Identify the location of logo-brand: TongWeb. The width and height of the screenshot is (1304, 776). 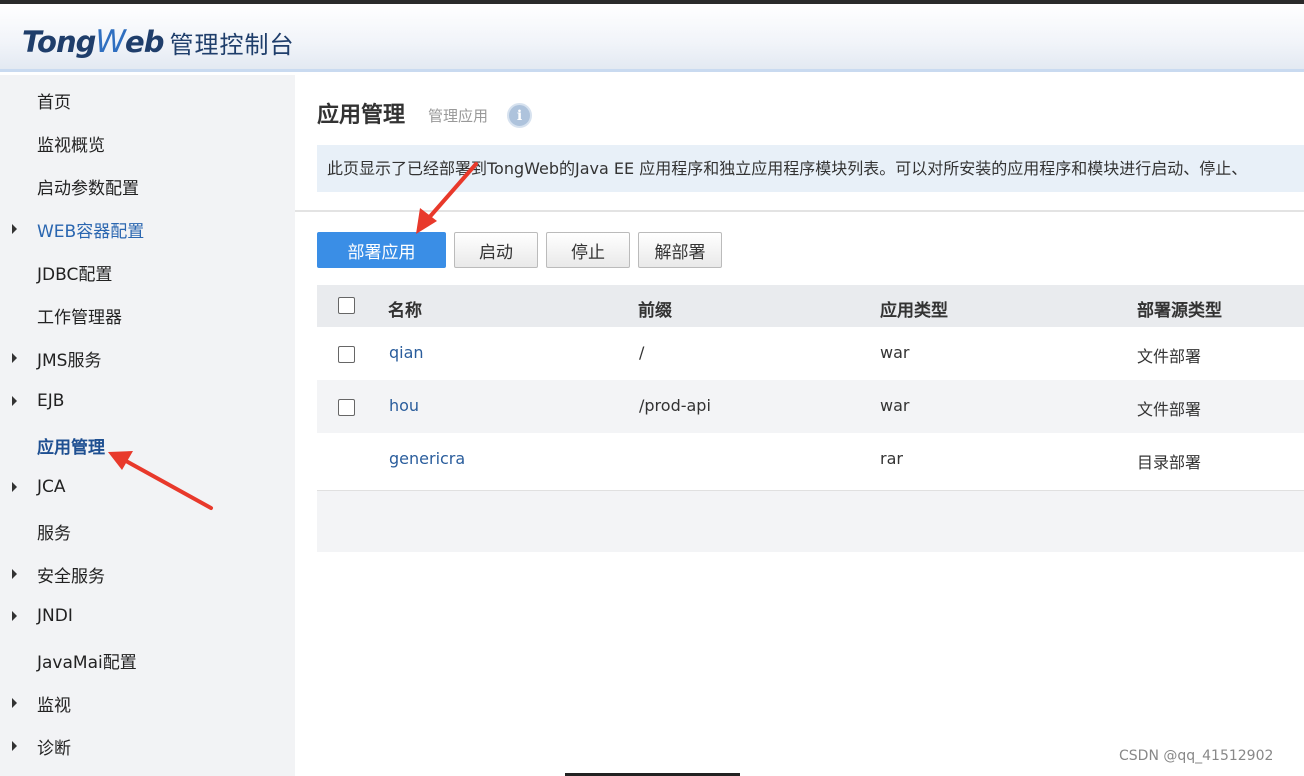
(93, 42).